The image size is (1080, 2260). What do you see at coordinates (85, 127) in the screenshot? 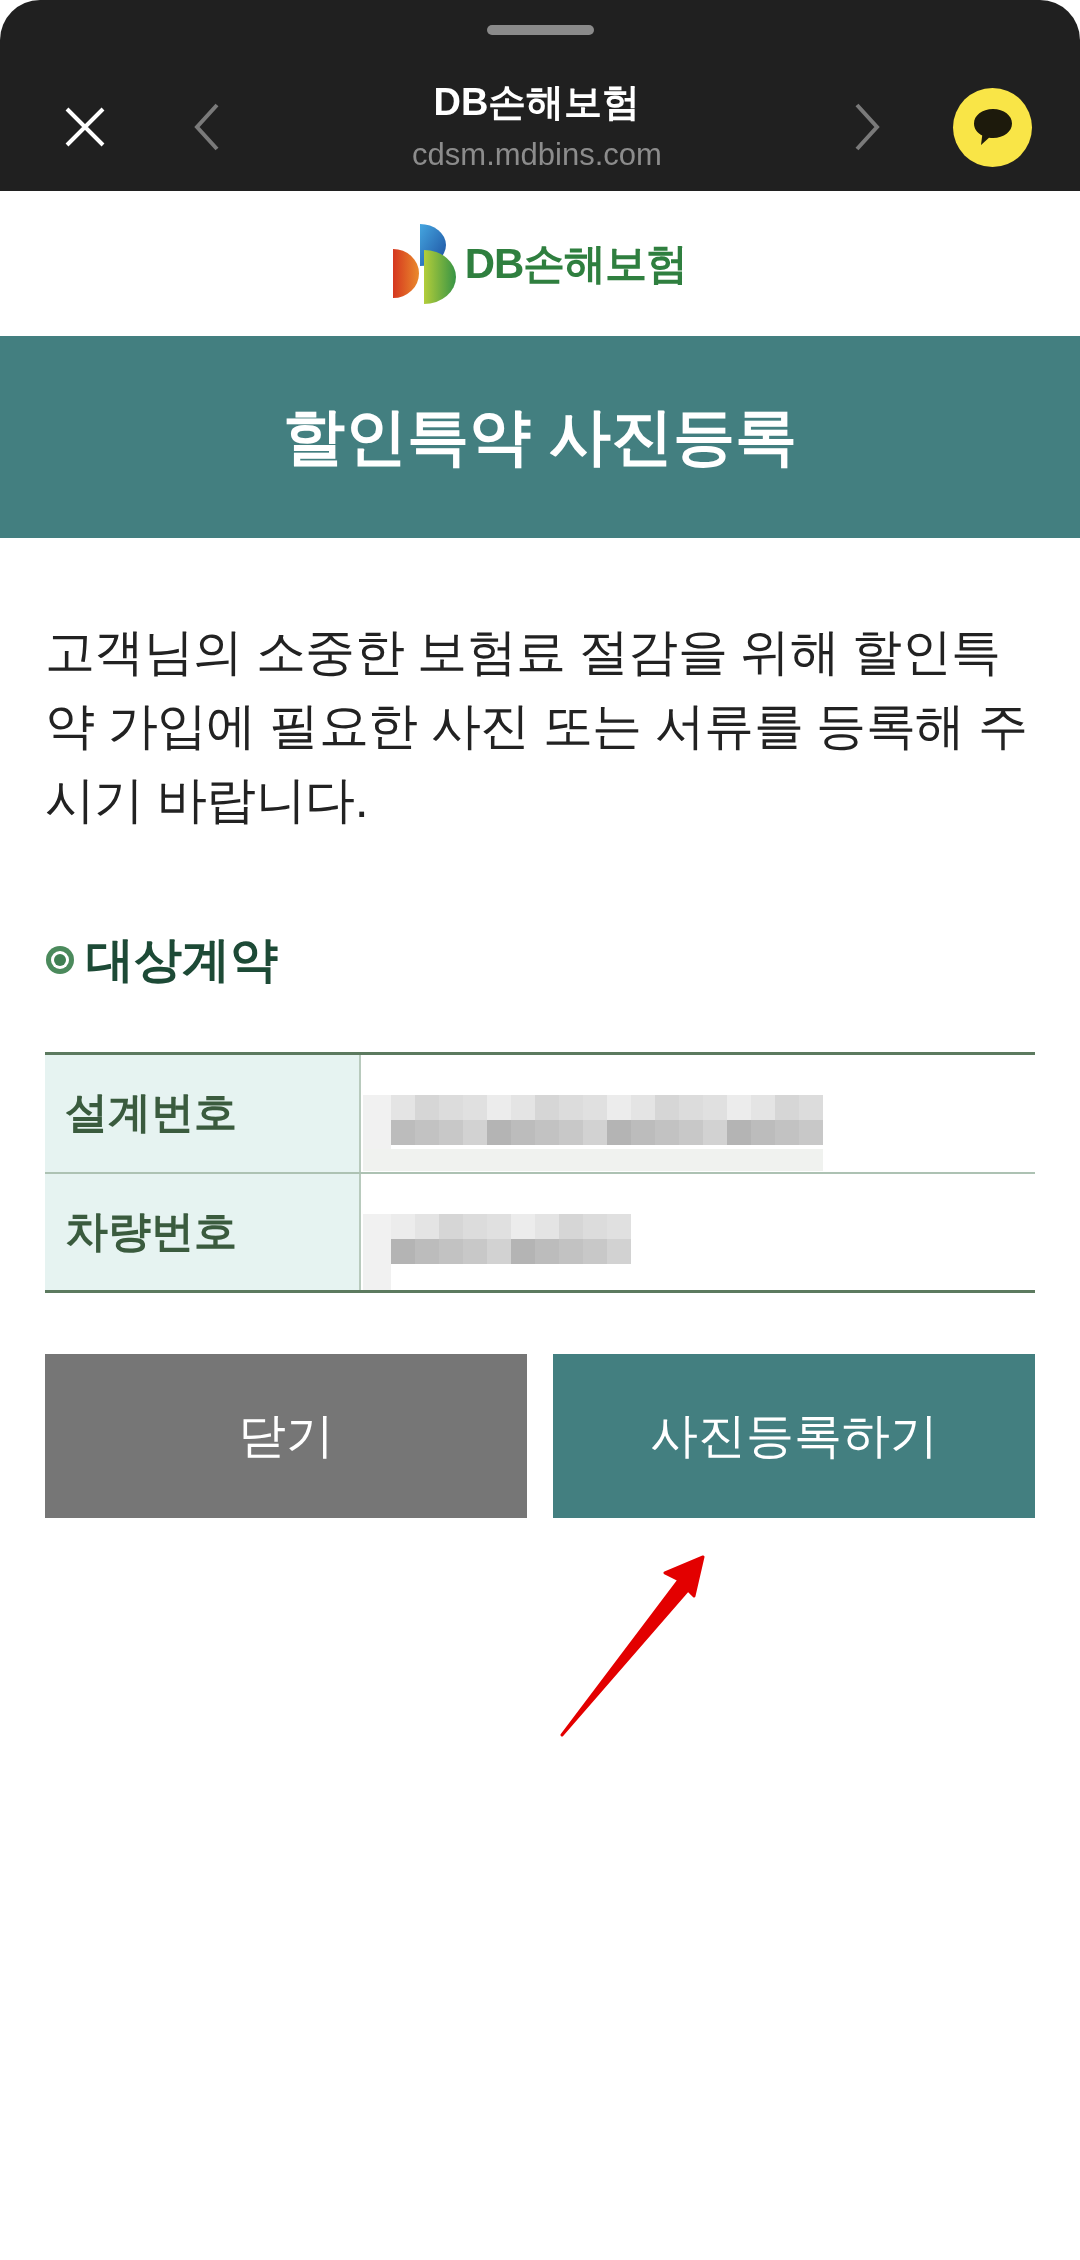
I see `close-icon` at bounding box center [85, 127].